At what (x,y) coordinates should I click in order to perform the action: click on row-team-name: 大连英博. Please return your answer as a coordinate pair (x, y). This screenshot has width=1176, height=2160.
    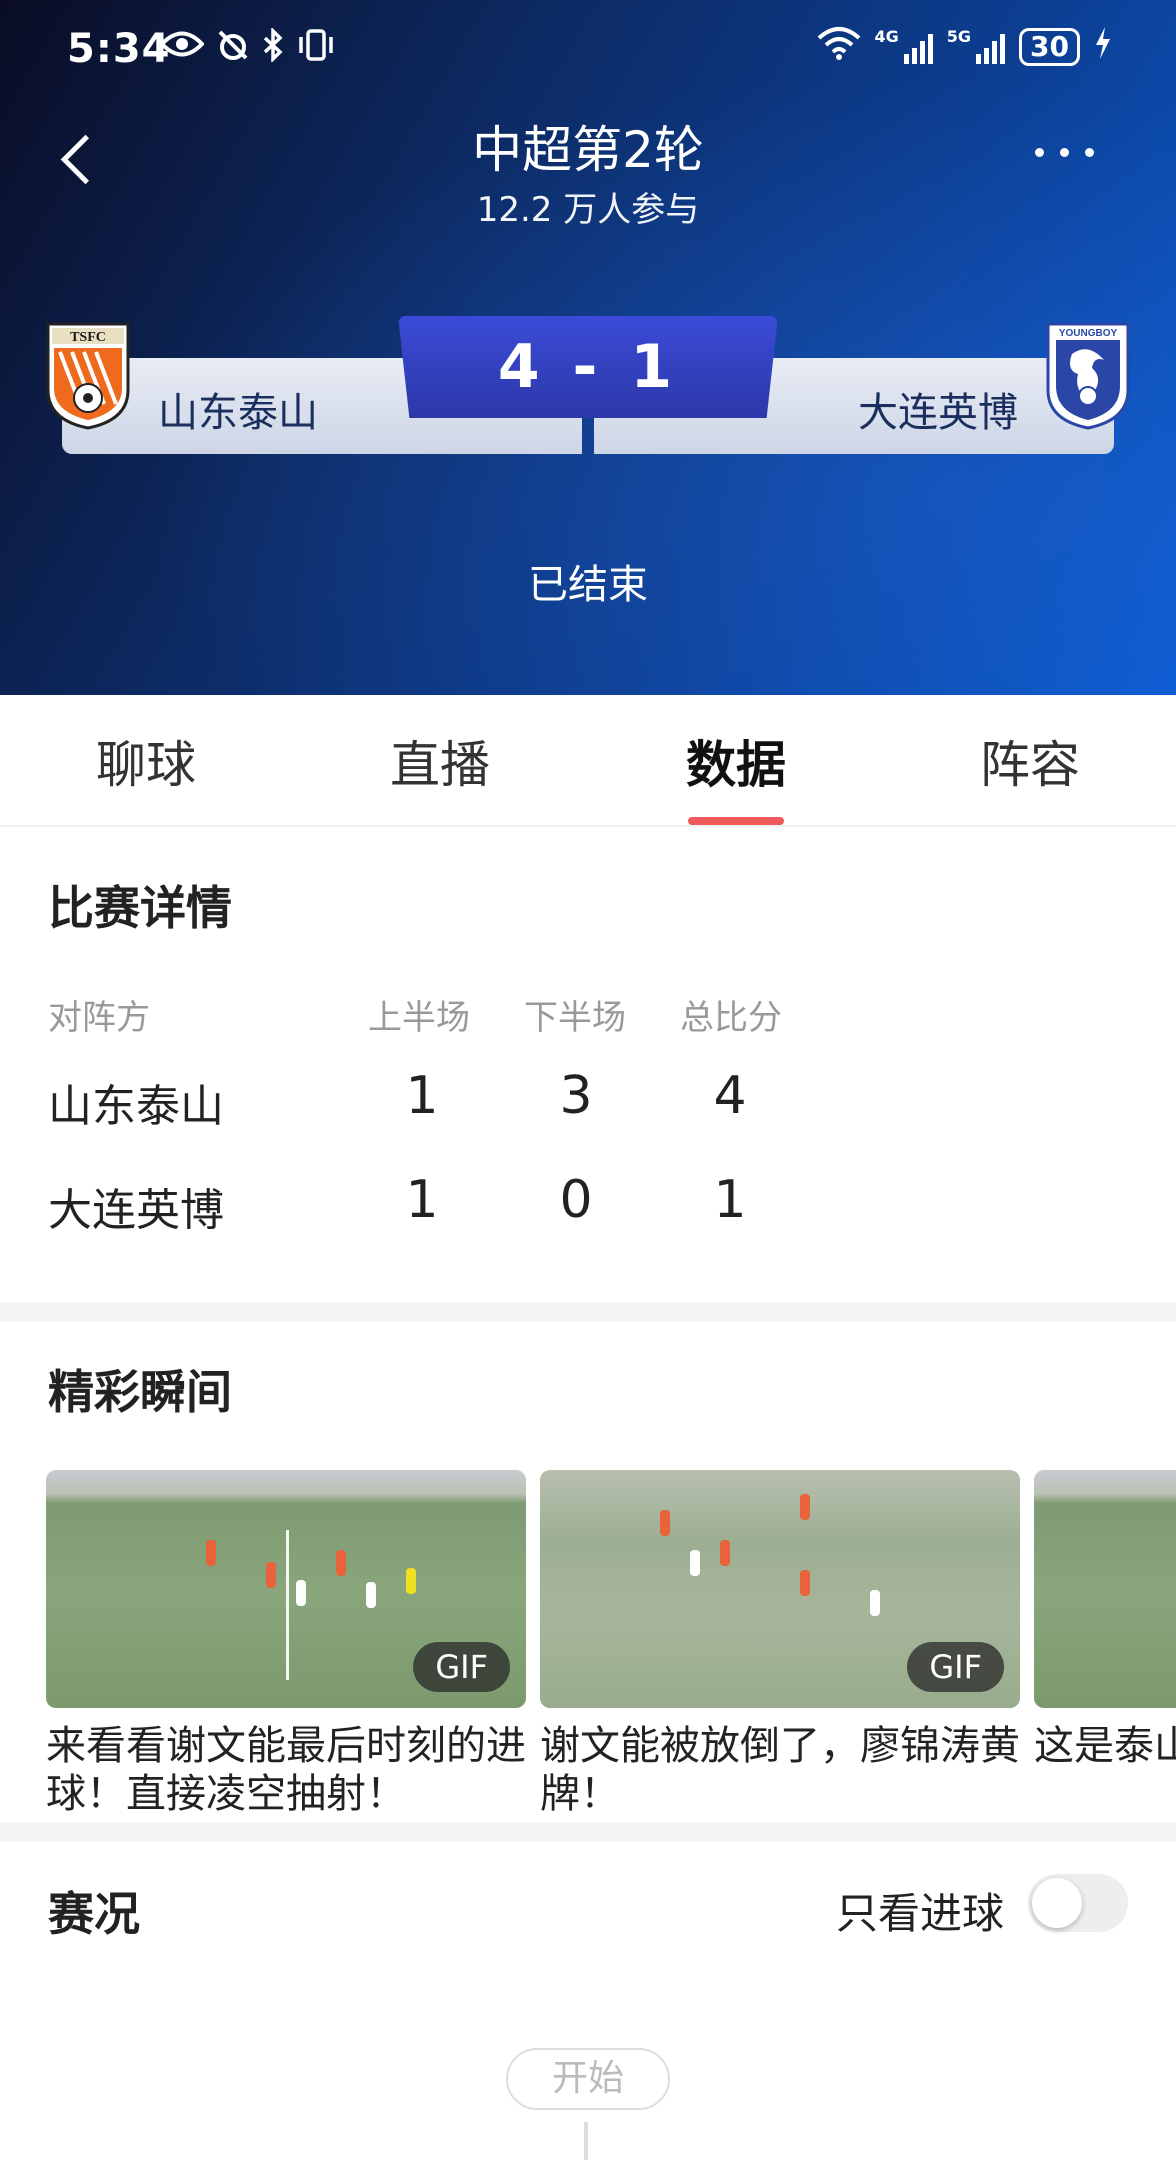
    Looking at the image, I should click on (136, 1210).